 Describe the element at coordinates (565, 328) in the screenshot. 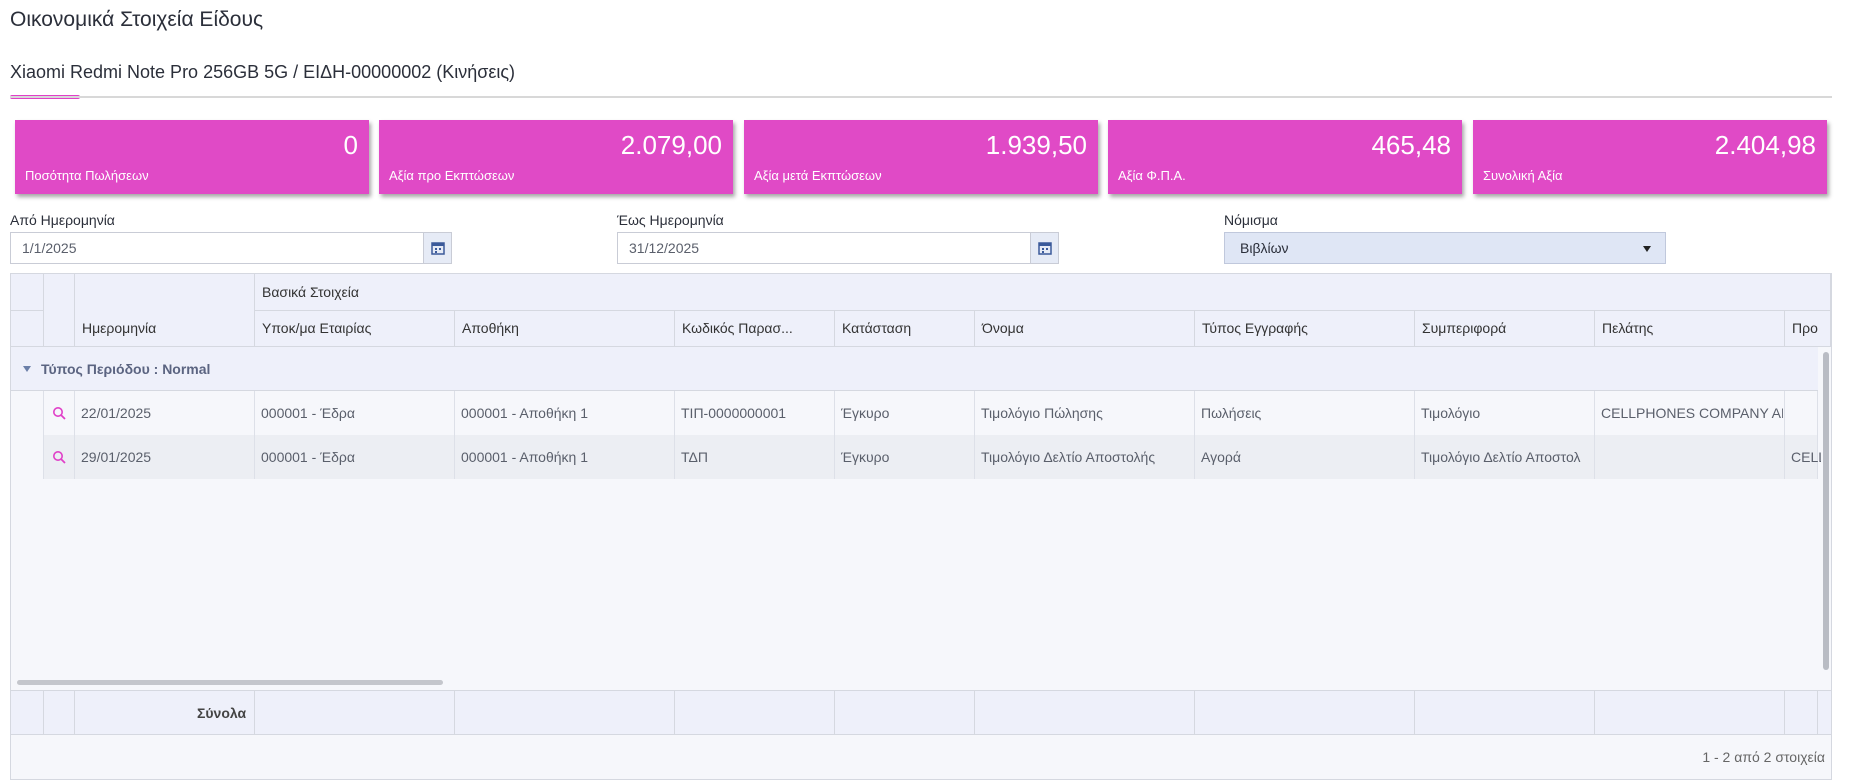

I see `col-header-warehouse: Αποθήκη` at that location.